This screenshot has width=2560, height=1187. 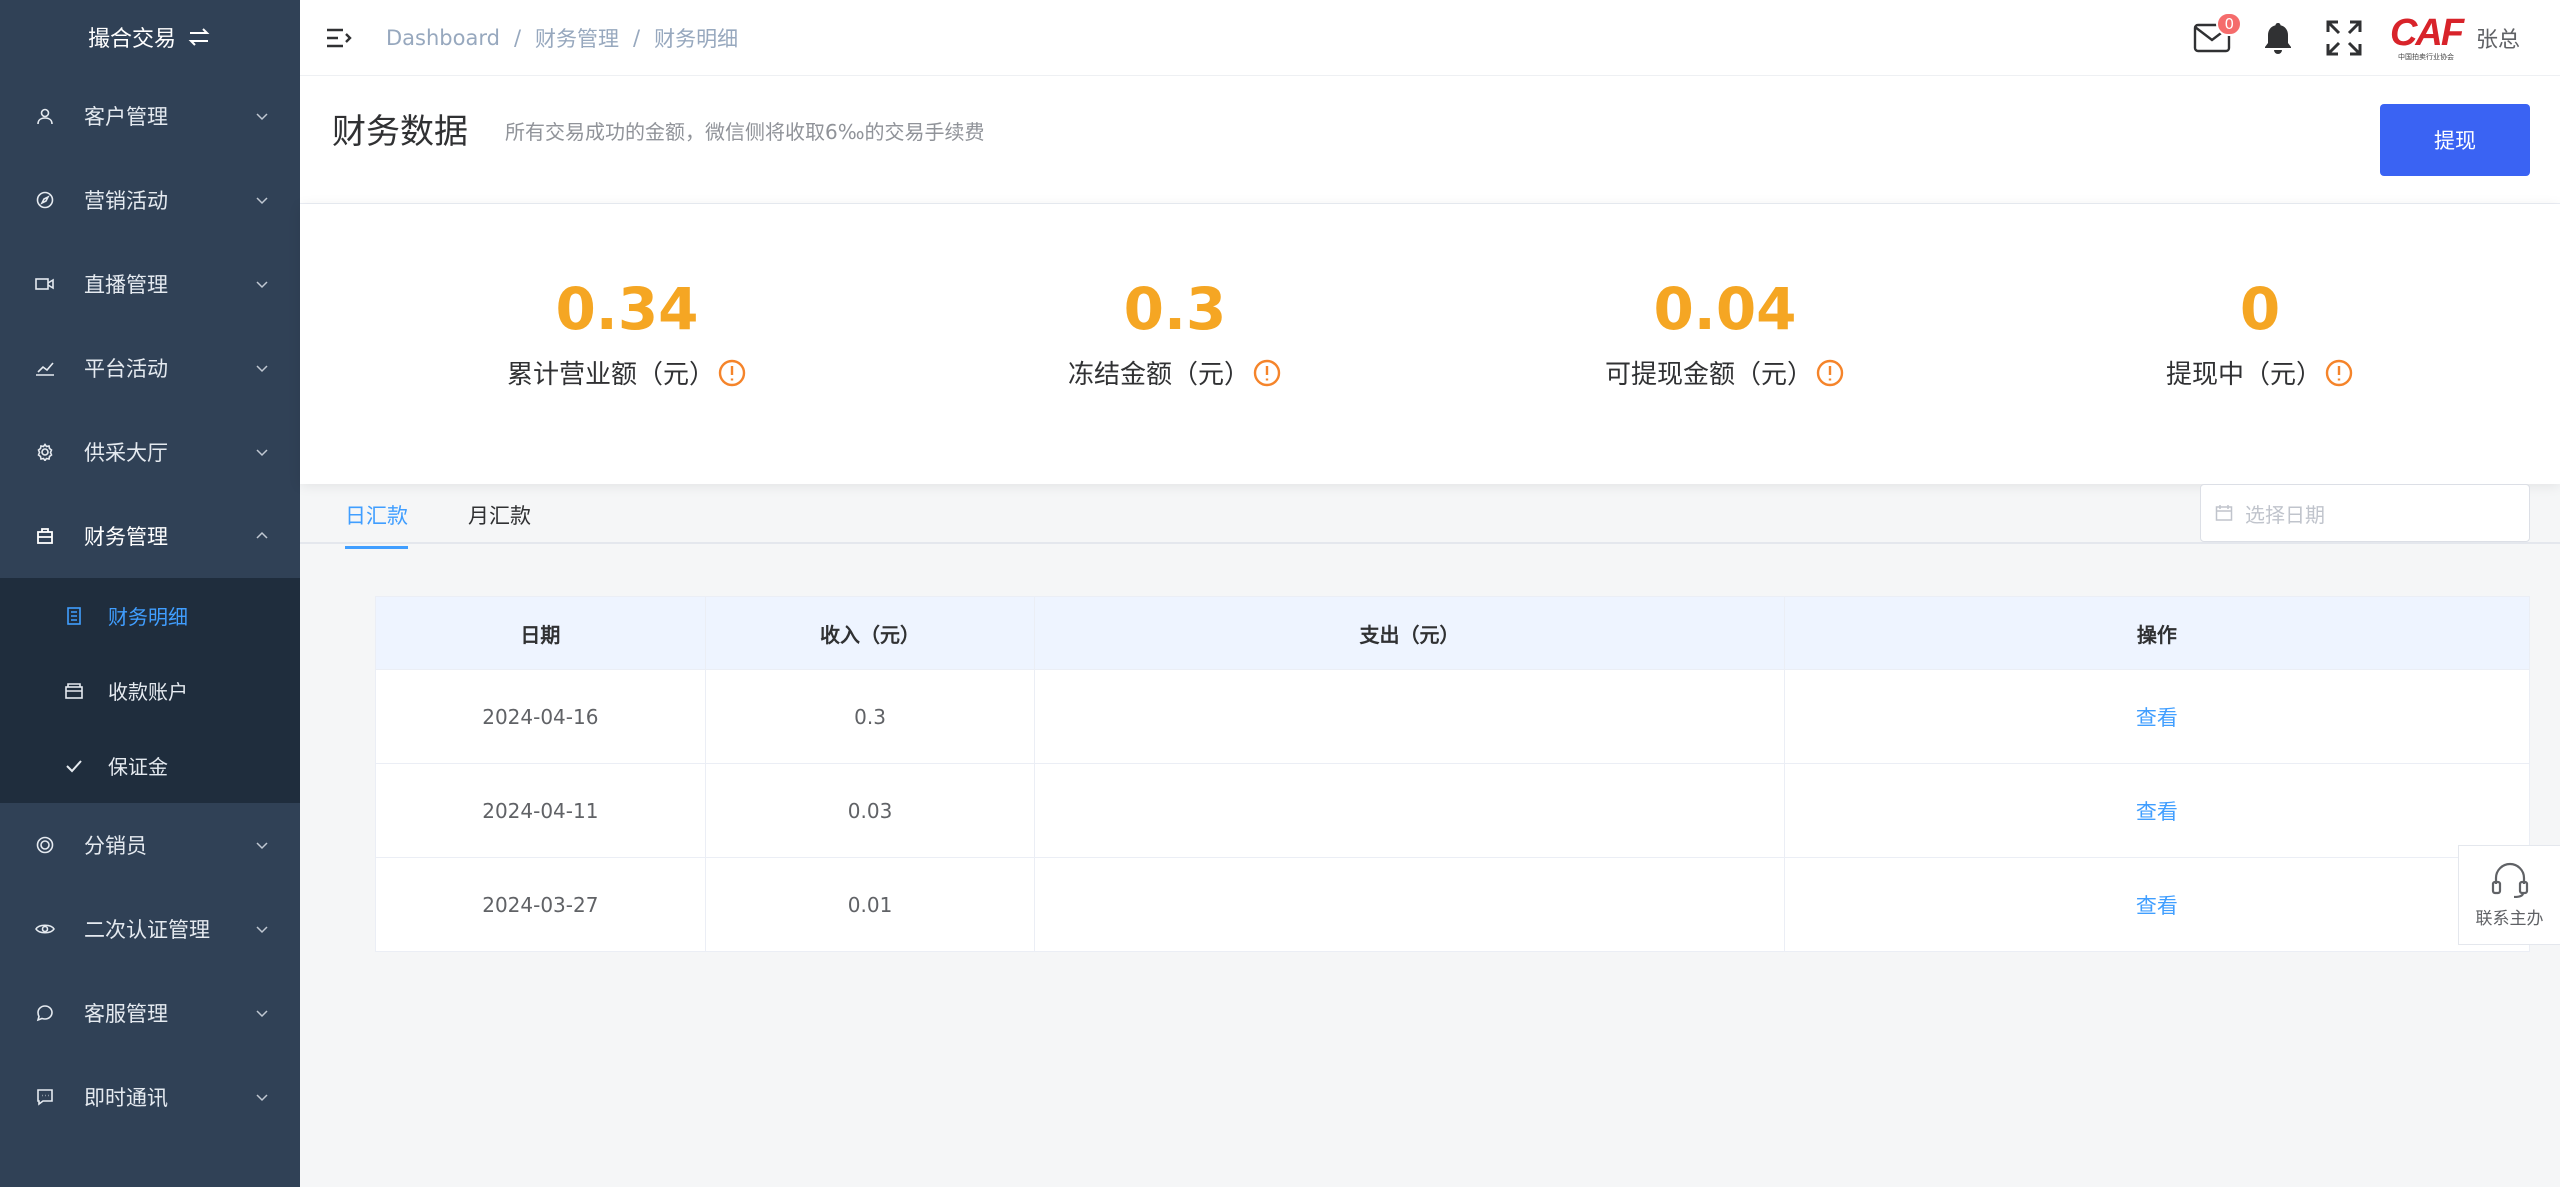 What do you see at coordinates (2229, 24) in the screenshot?
I see `mail-badge: 0` at bounding box center [2229, 24].